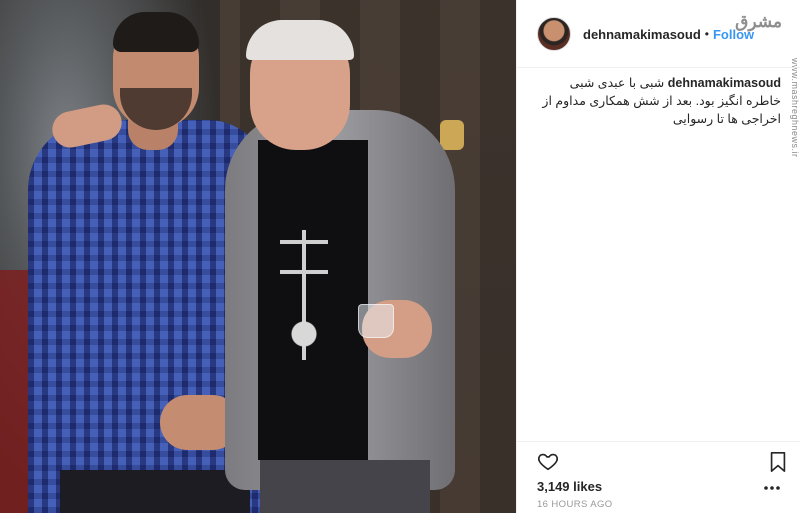 The width and height of the screenshot is (800, 513). What do you see at coordinates (300, 40) in the screenshot?
I see `man-right-hair` at bounding box center [300, 40].